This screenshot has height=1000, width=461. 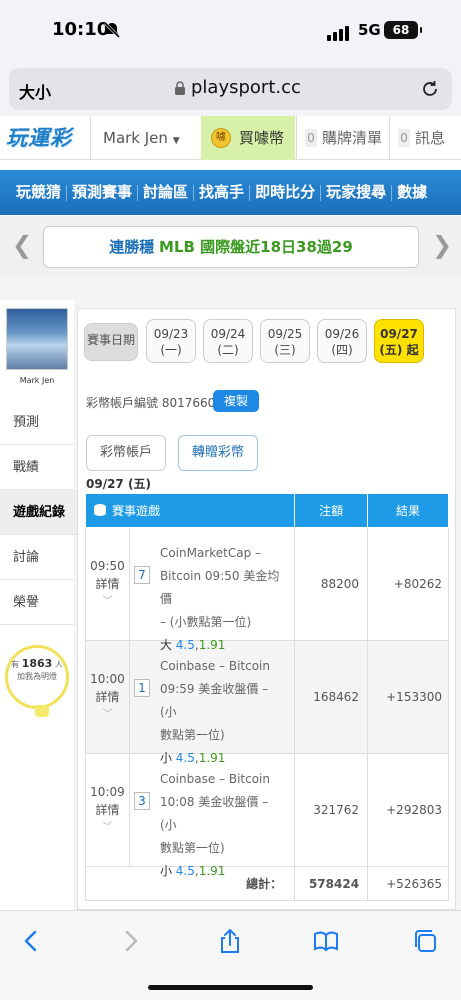 I want to click on back-icon, so click(x=32, y=941).